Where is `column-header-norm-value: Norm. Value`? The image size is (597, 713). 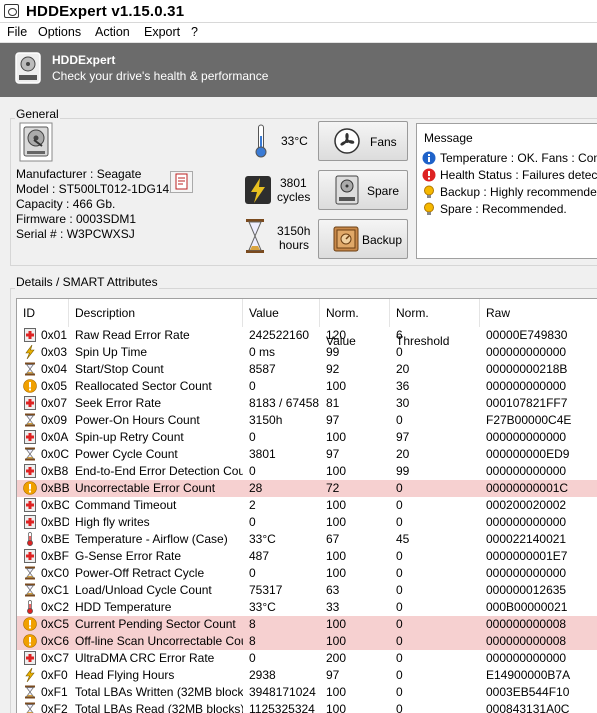
column-header-norm-value: Norm. Value is located at coordinates (355, 323).